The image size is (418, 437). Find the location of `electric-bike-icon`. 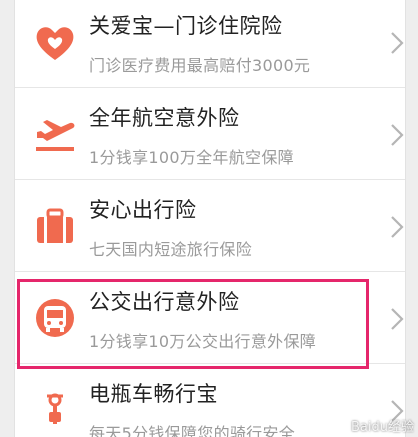

electric-bike-icon is located at coordinates (55, 410).